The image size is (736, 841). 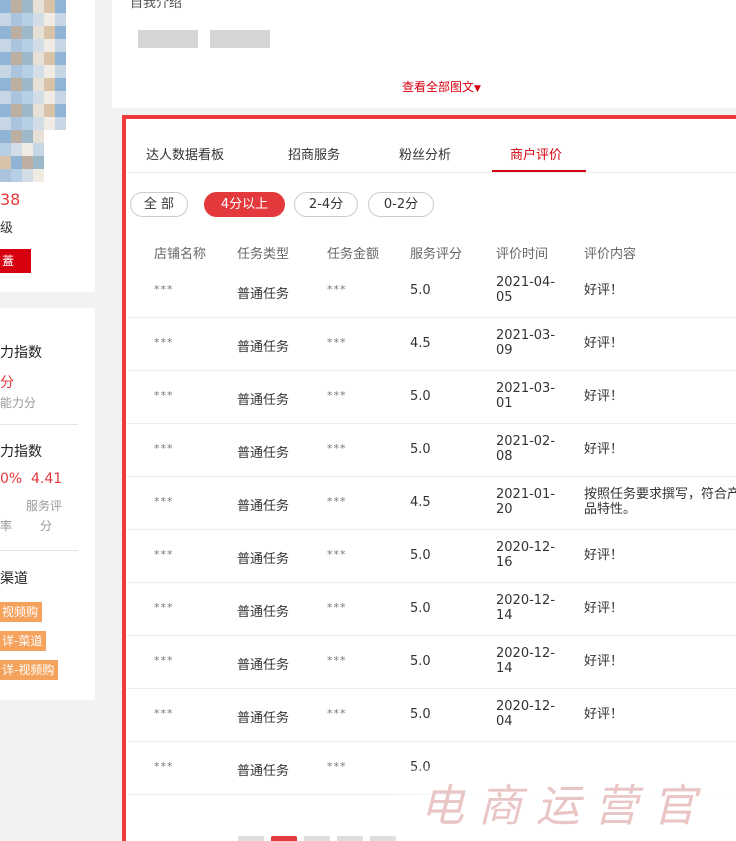 What do you see at coordinates (47, 479) in the screenshot?
I see `index2-value: 4.41` at bounding box center [47, 479].